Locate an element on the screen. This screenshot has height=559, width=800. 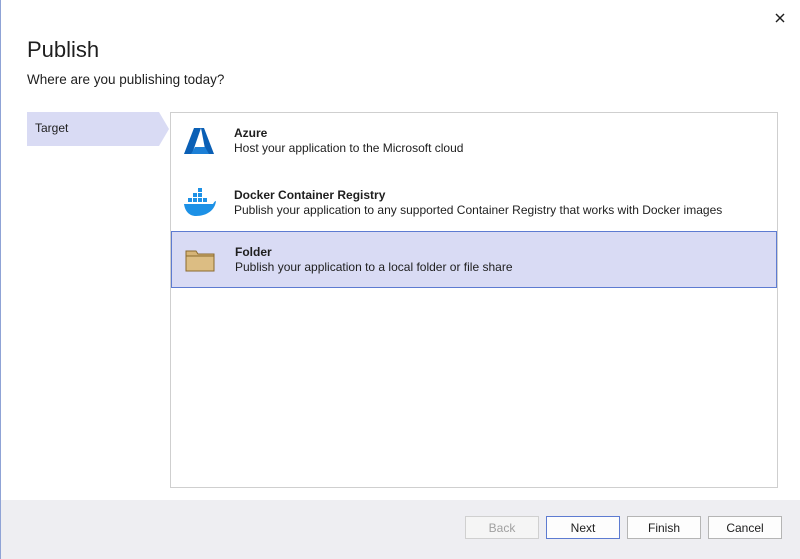
close-button is located at coordinates (780, 18).